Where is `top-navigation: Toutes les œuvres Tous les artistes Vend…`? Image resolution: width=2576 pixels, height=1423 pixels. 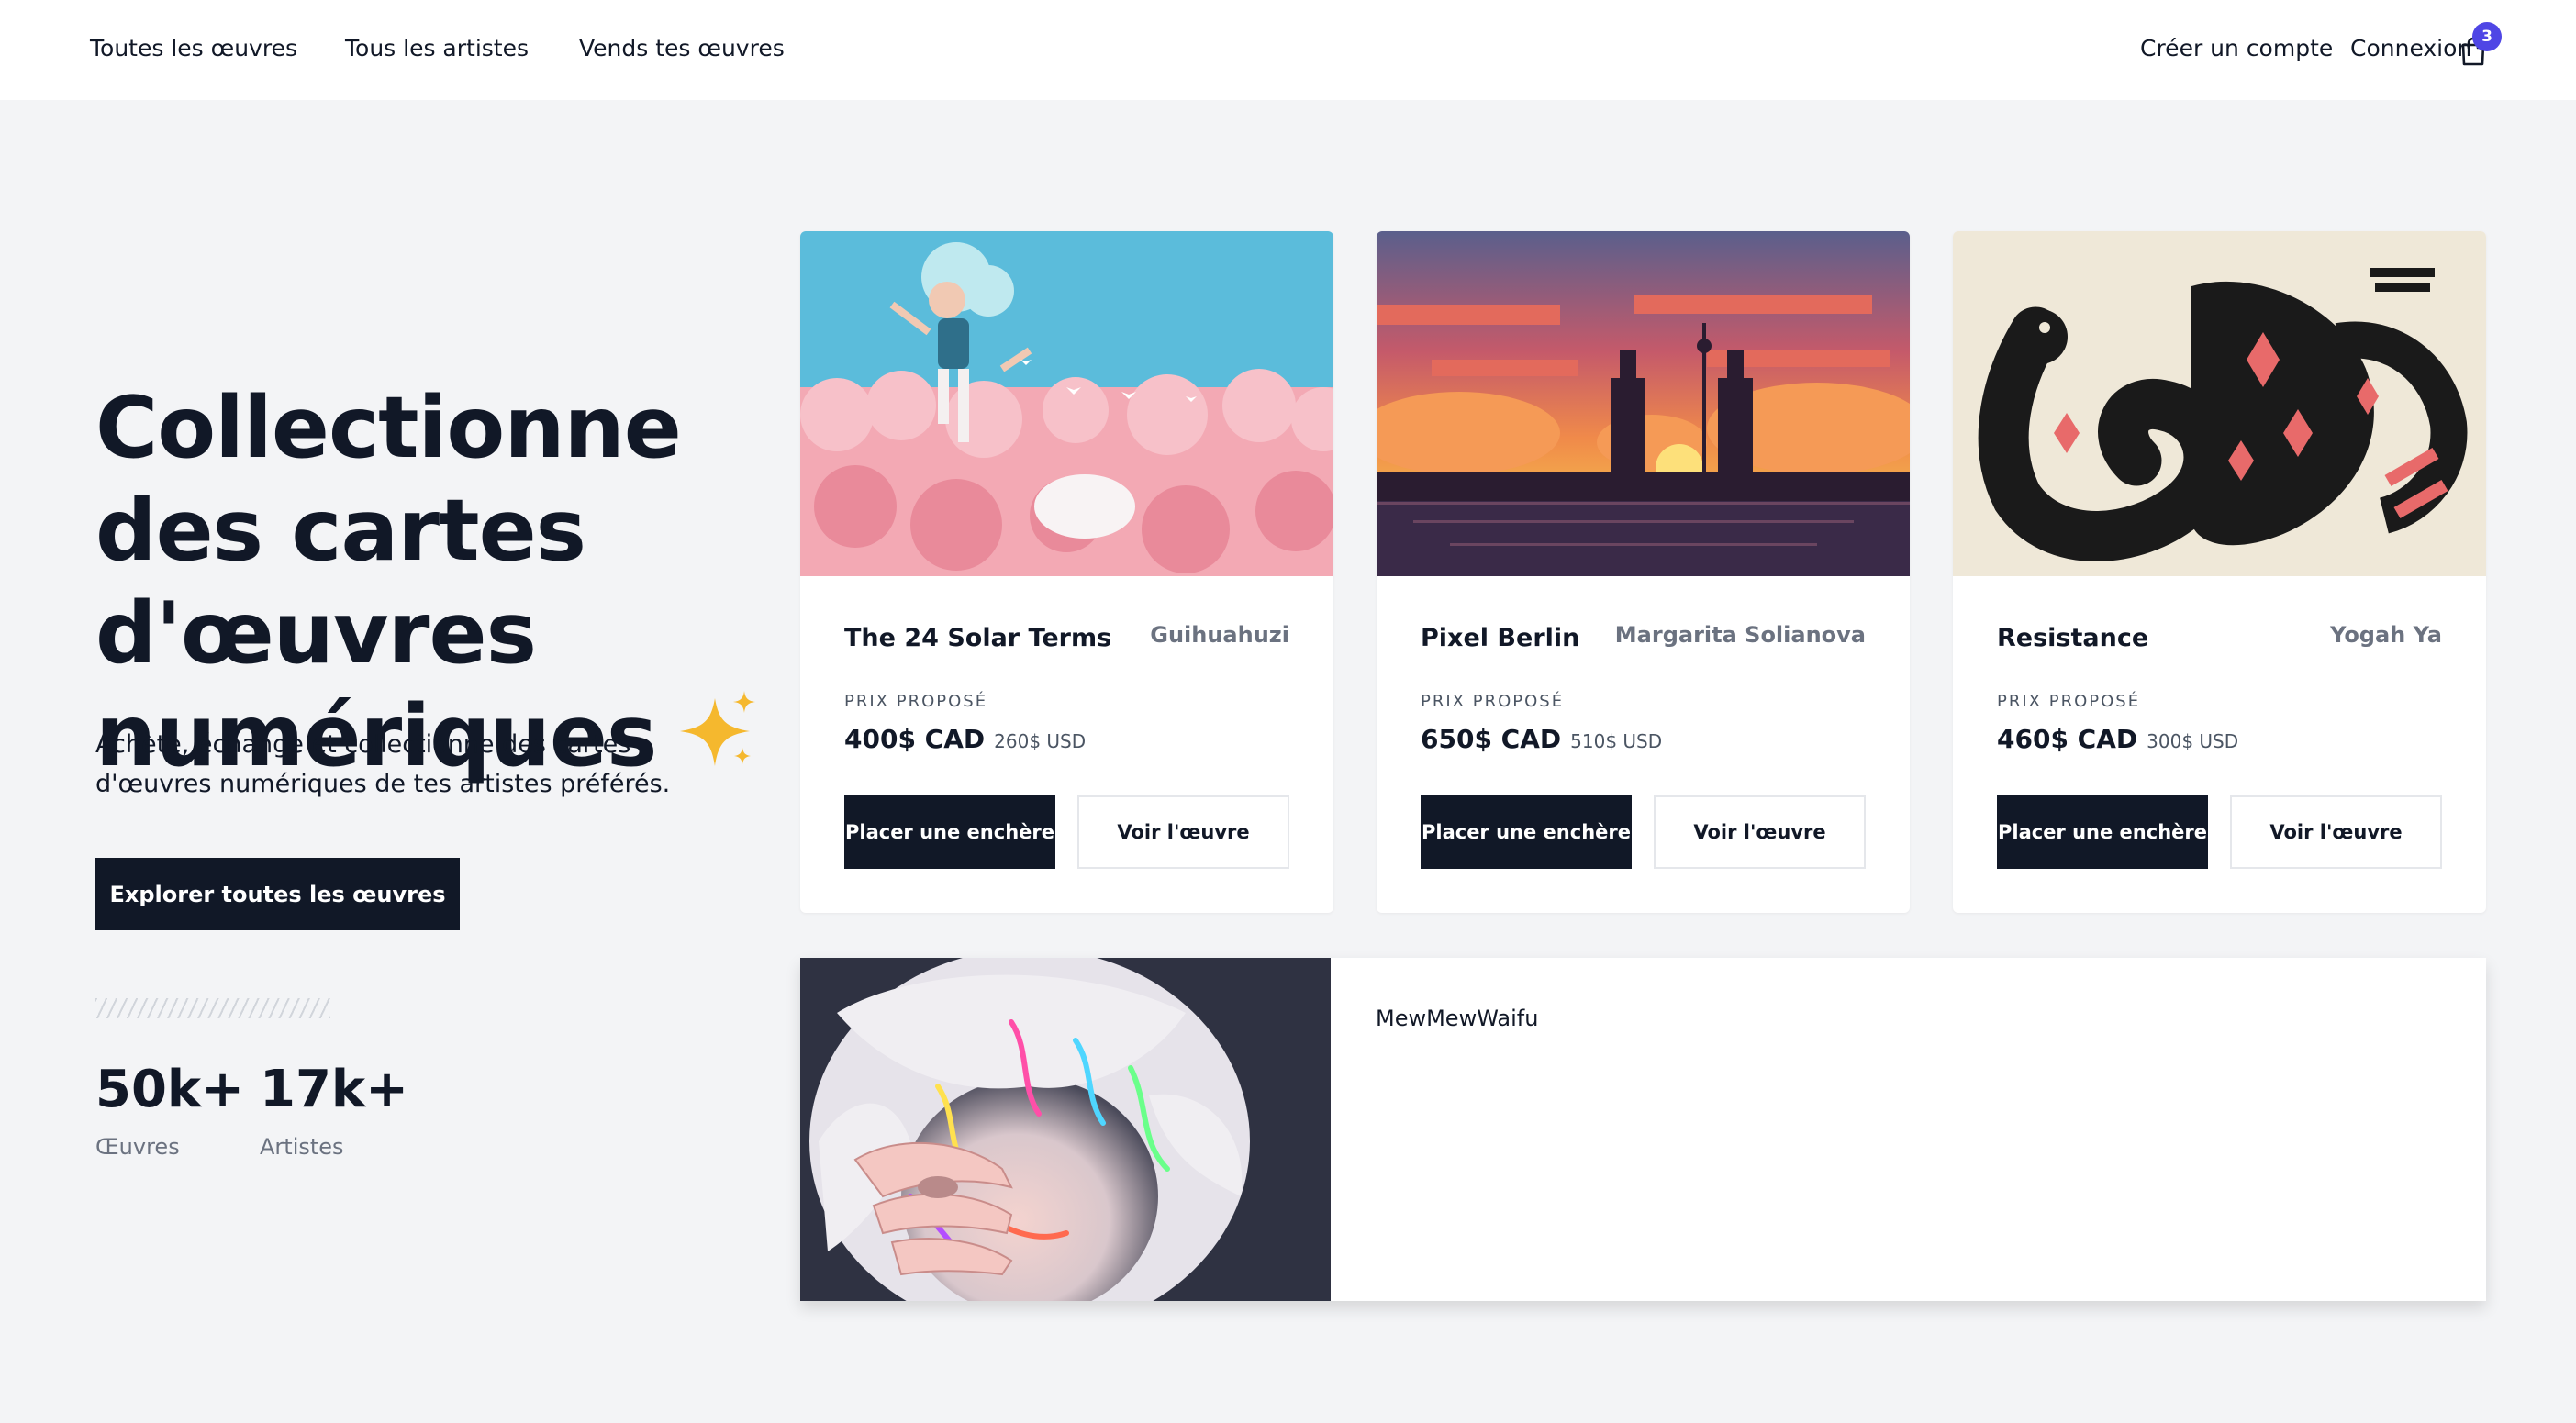 top-navigation: Toutes les œuvres Tous les artistes Vend… is located at coordinates (1288, 50).